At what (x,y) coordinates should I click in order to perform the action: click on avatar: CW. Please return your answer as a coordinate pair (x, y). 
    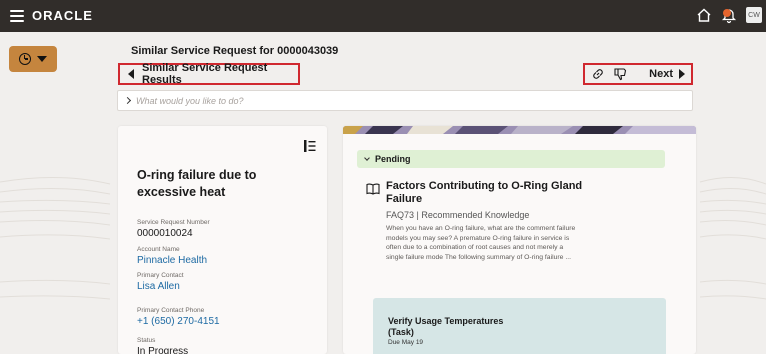
    Looking at the image, I should click on (754, 15).